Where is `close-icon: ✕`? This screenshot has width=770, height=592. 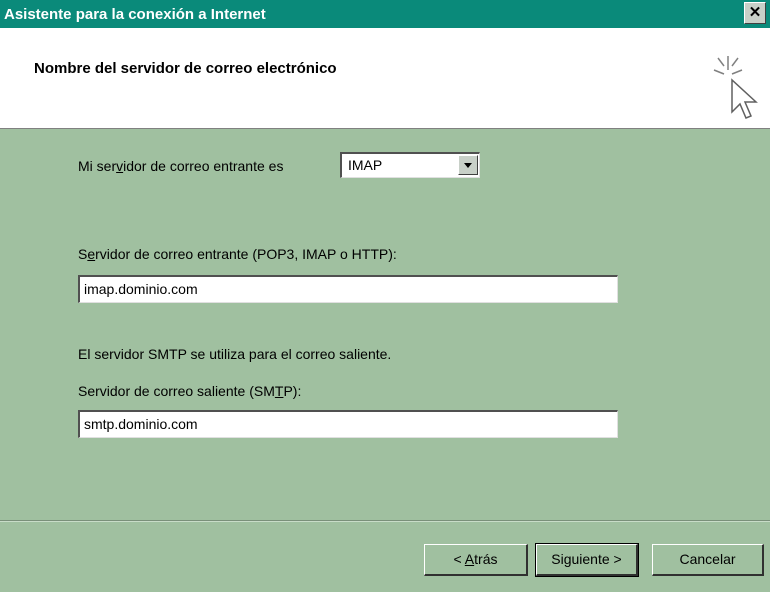 close-icon: ✕ is located at coordinates (755, 12).